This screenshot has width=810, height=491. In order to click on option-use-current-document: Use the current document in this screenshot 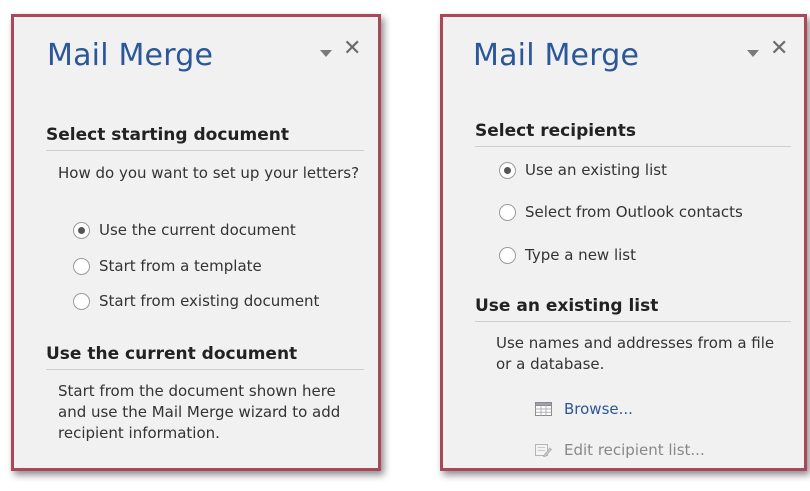, I will do `click(184, 230)`.